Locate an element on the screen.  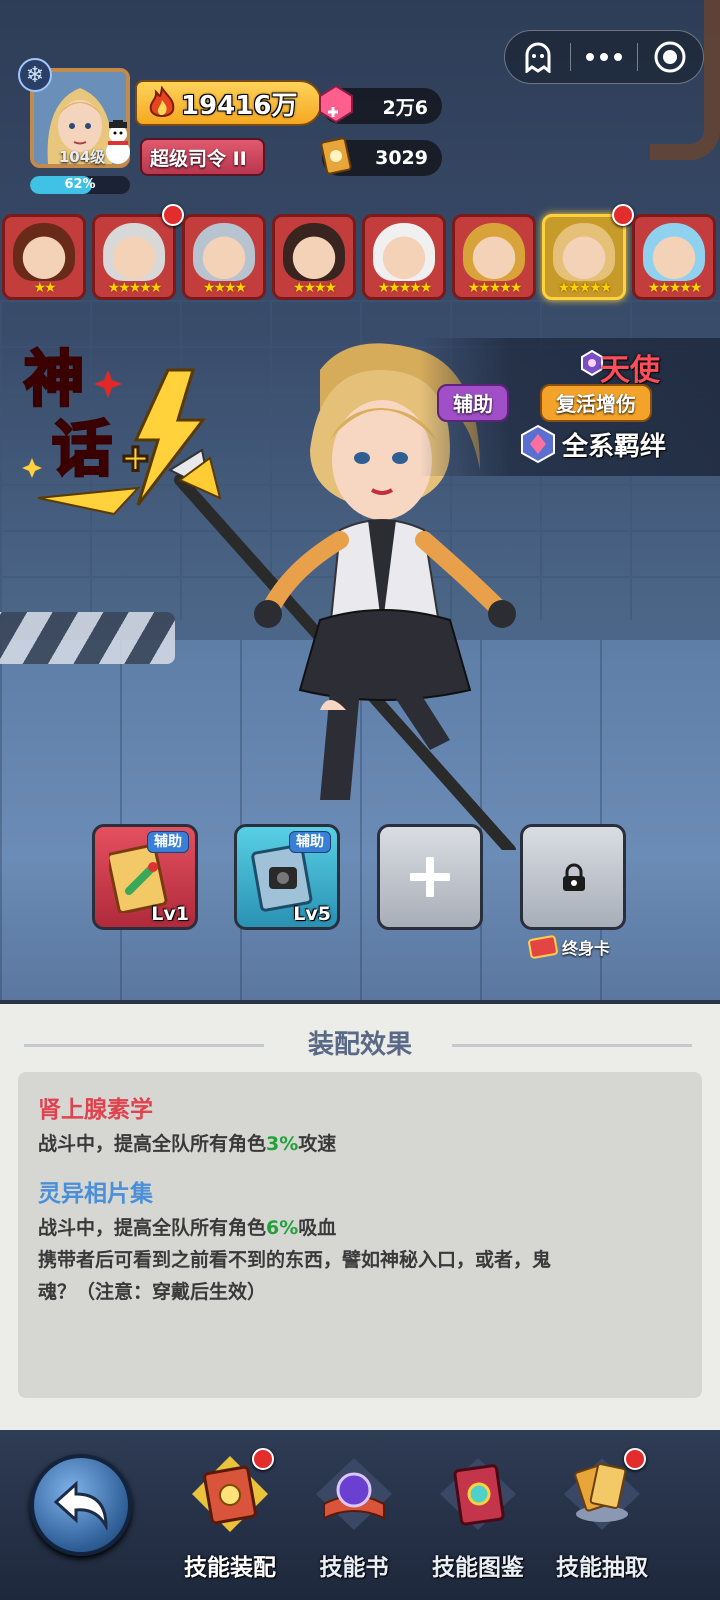
skill-slot-2: 辅助 Lv5 is located at coordinates (287, 877).